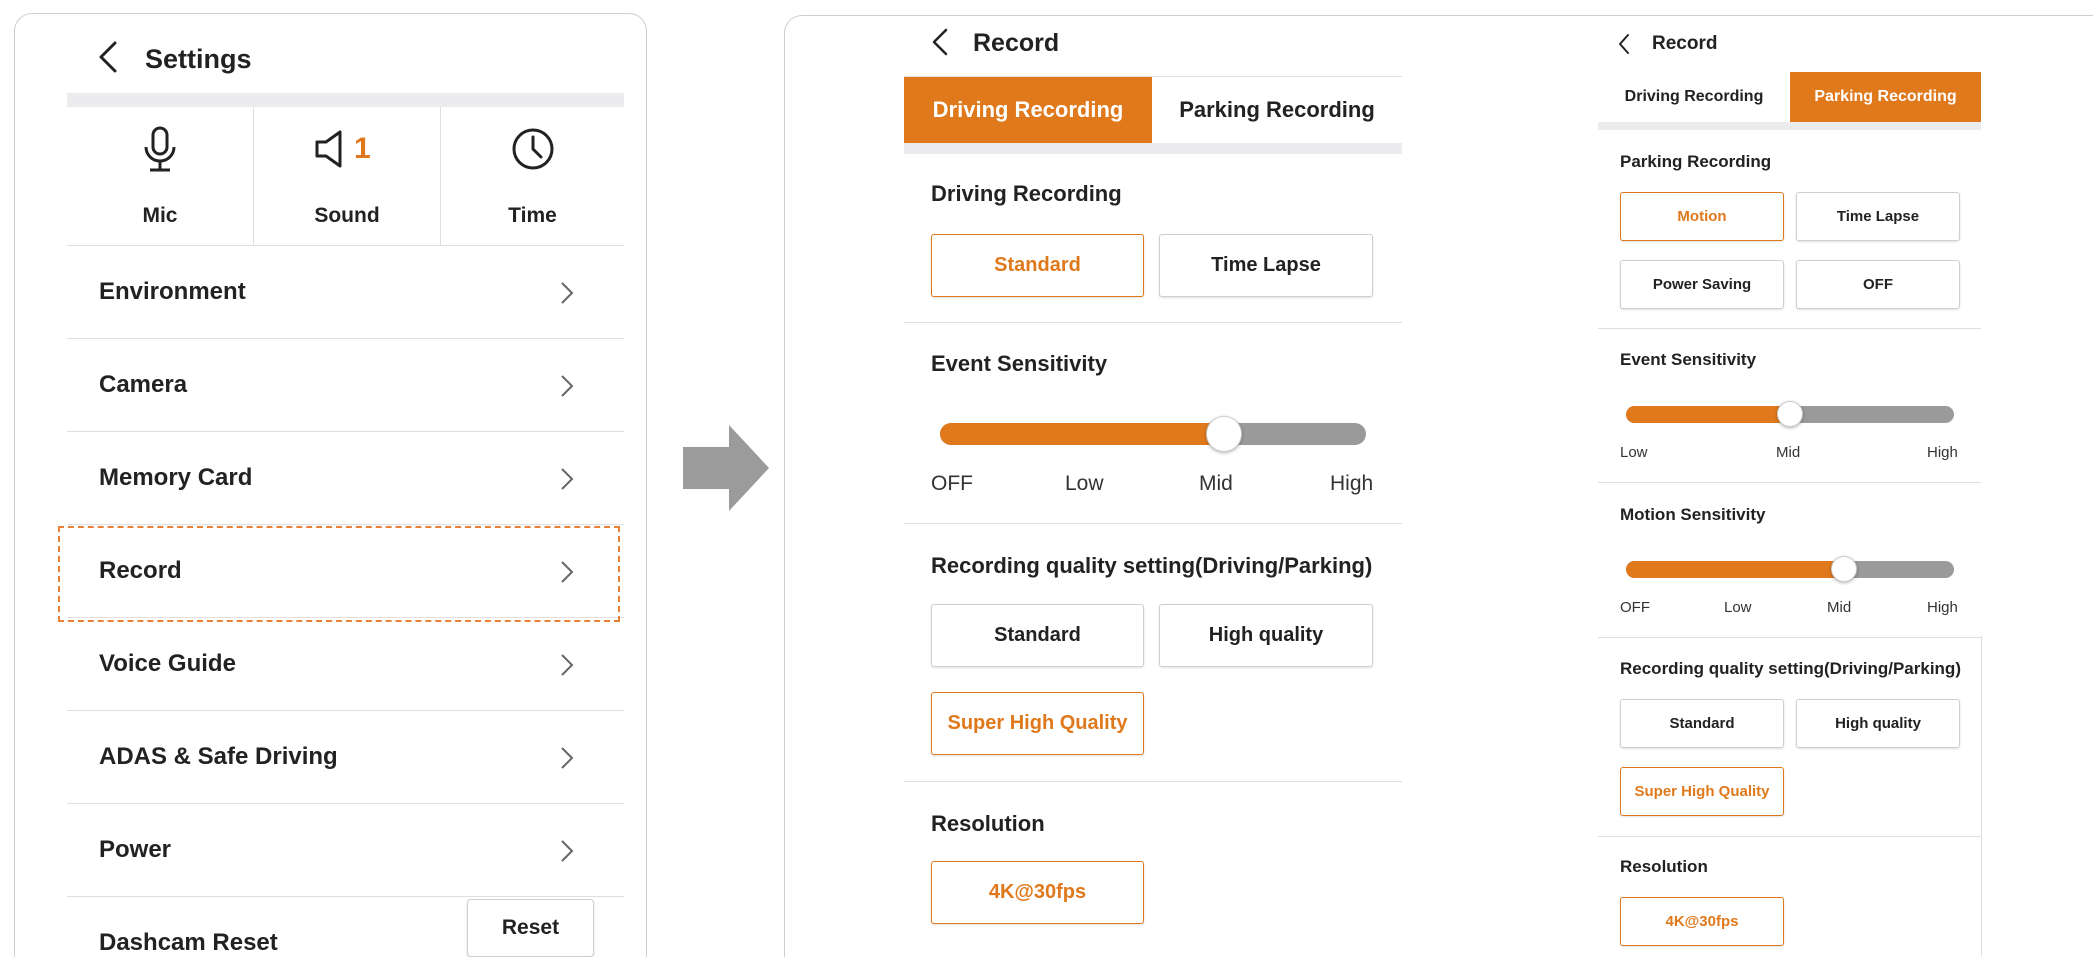 The height and width of the screenshot is (957, 2093). What do you see at coordinates (347, 176) in the screenshot?
I see `quick-sound-button: 1 Sound` at bounding box center [347, 176].